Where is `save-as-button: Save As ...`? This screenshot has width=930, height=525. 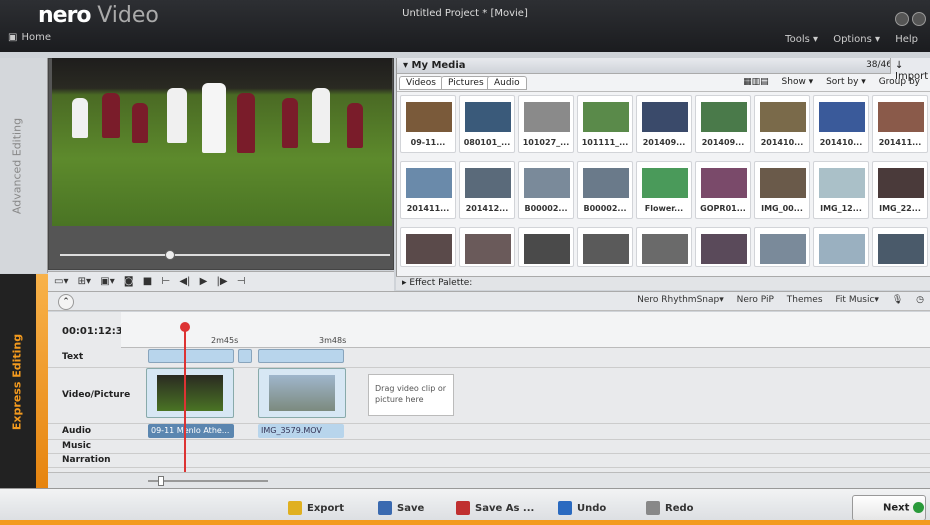
save-as-button: Save As ... is located at coordinates (495, 508).